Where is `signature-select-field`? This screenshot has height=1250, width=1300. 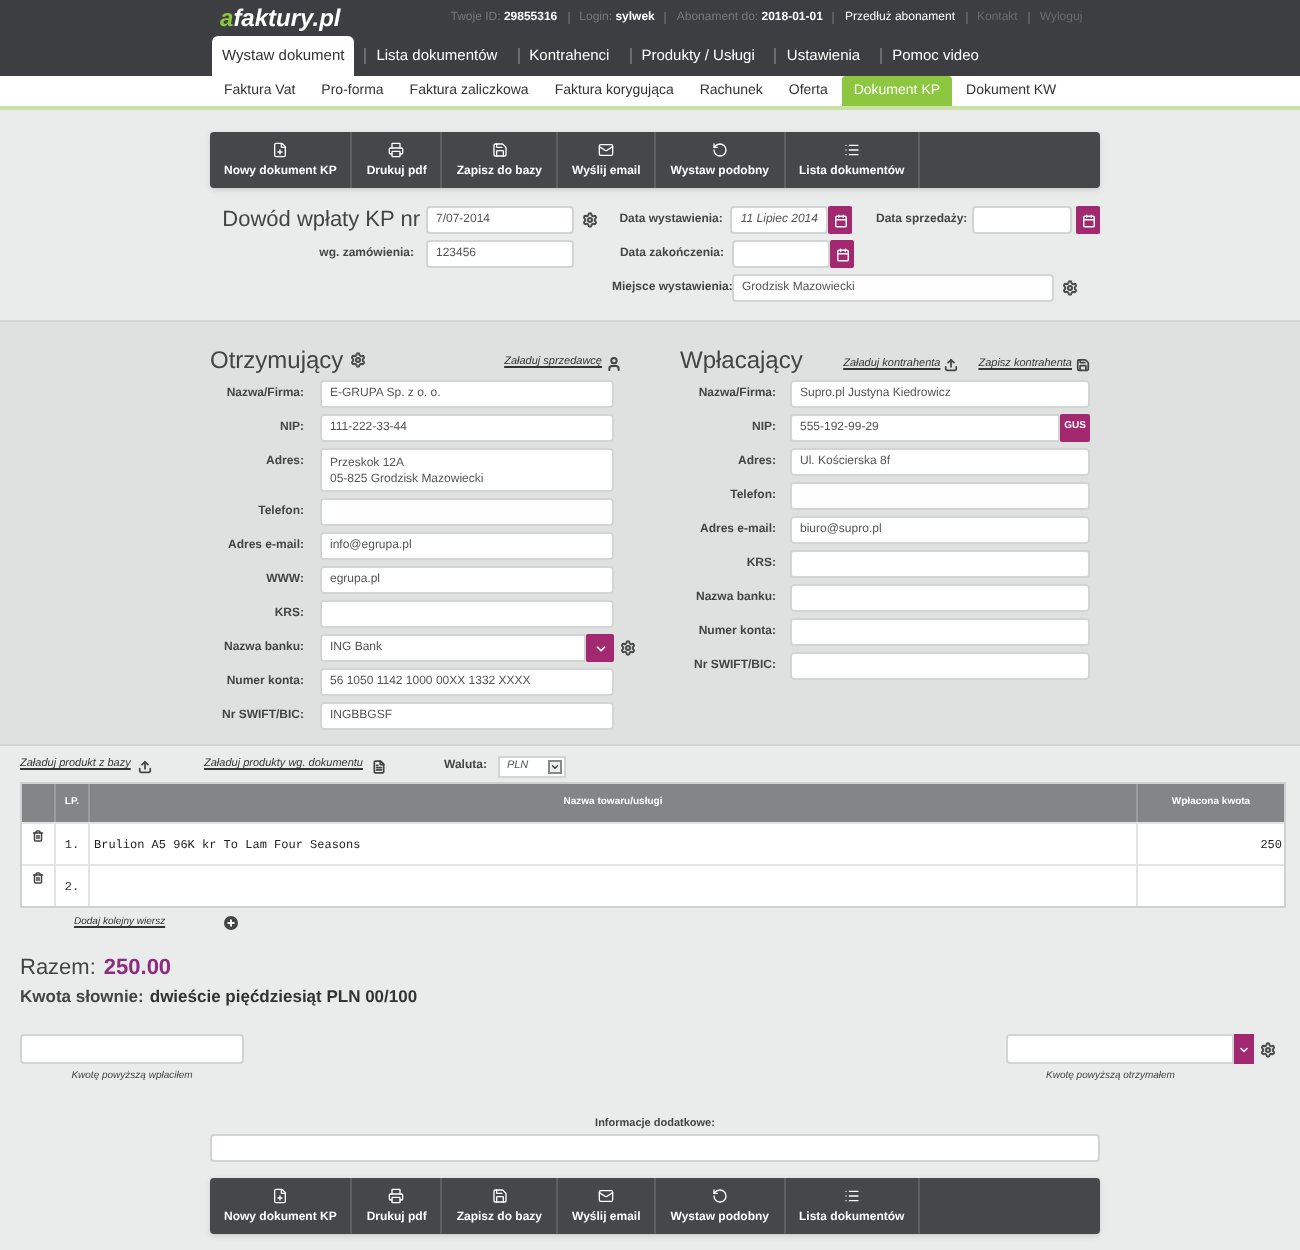
signature-select-field is located at coordinates (1120, 1049).